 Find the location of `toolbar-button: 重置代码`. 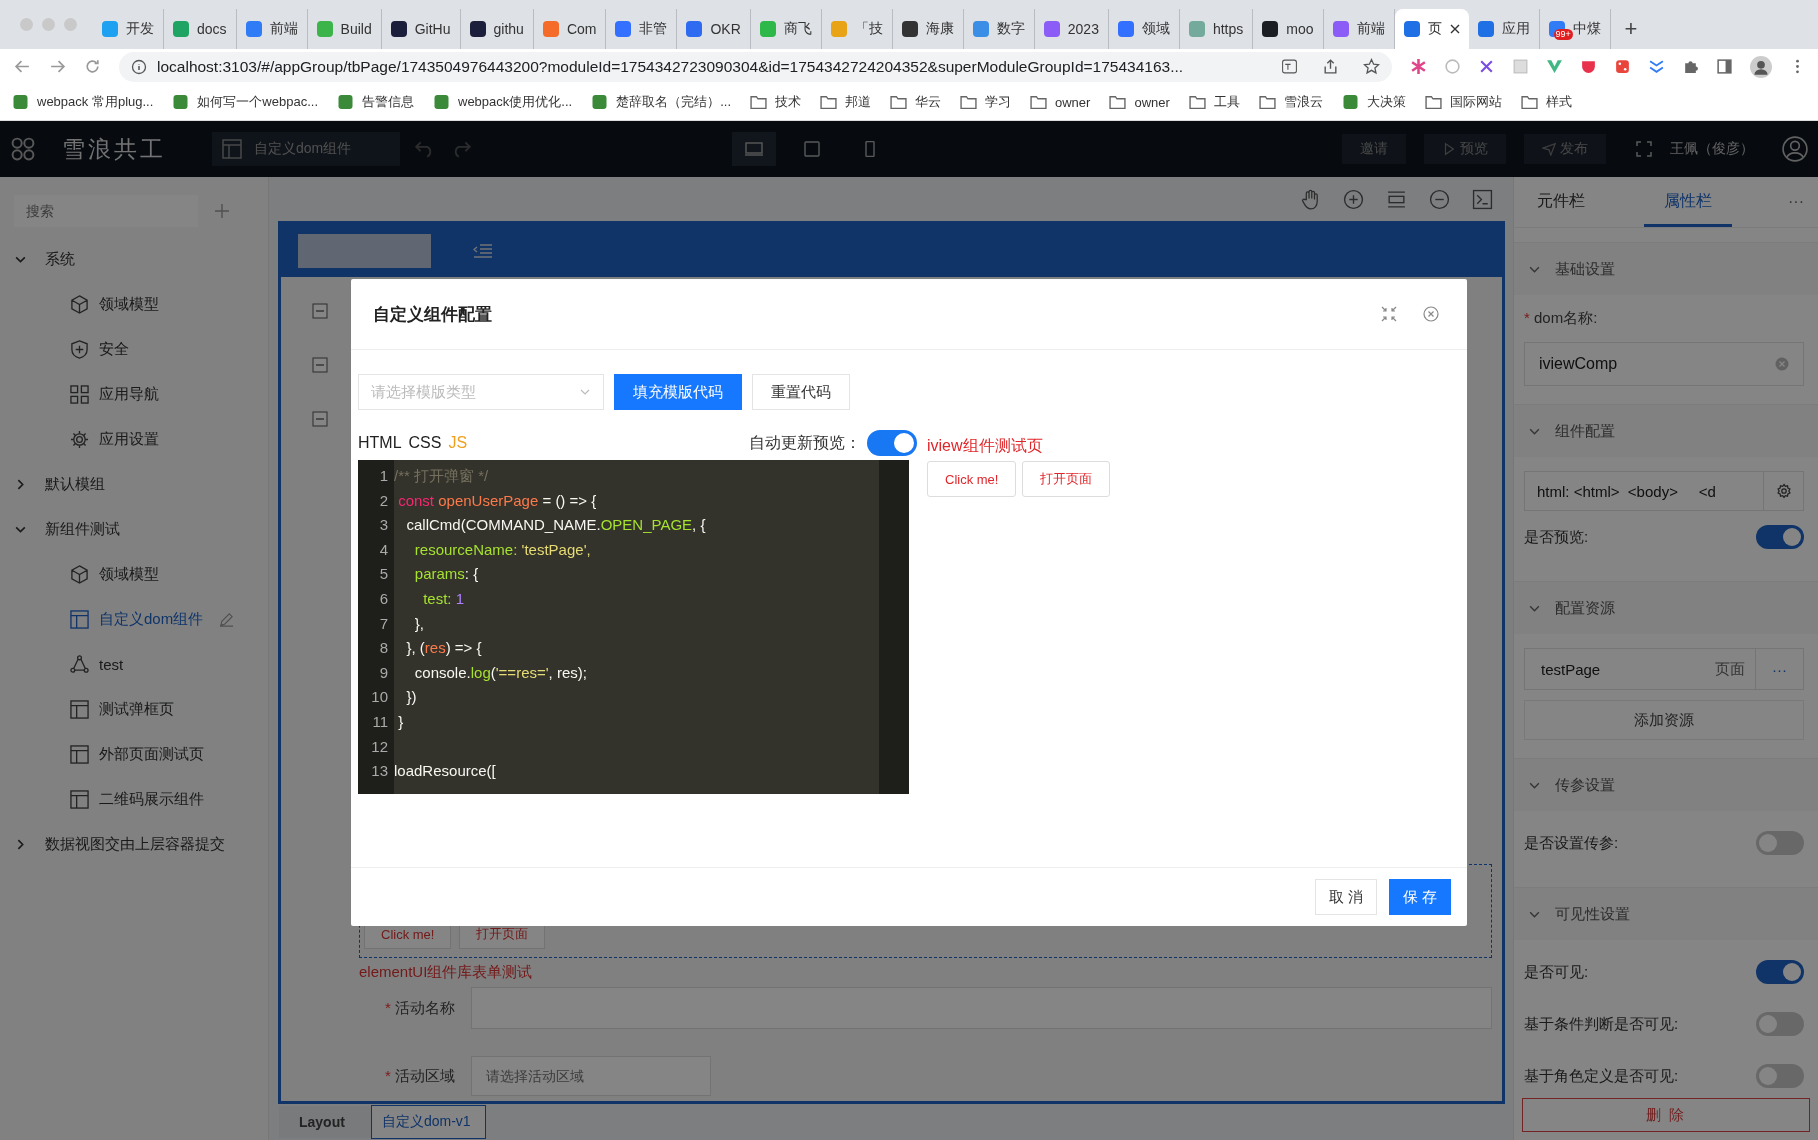

toolbar-button: 重置代码 is located at coordinates (801, 392).